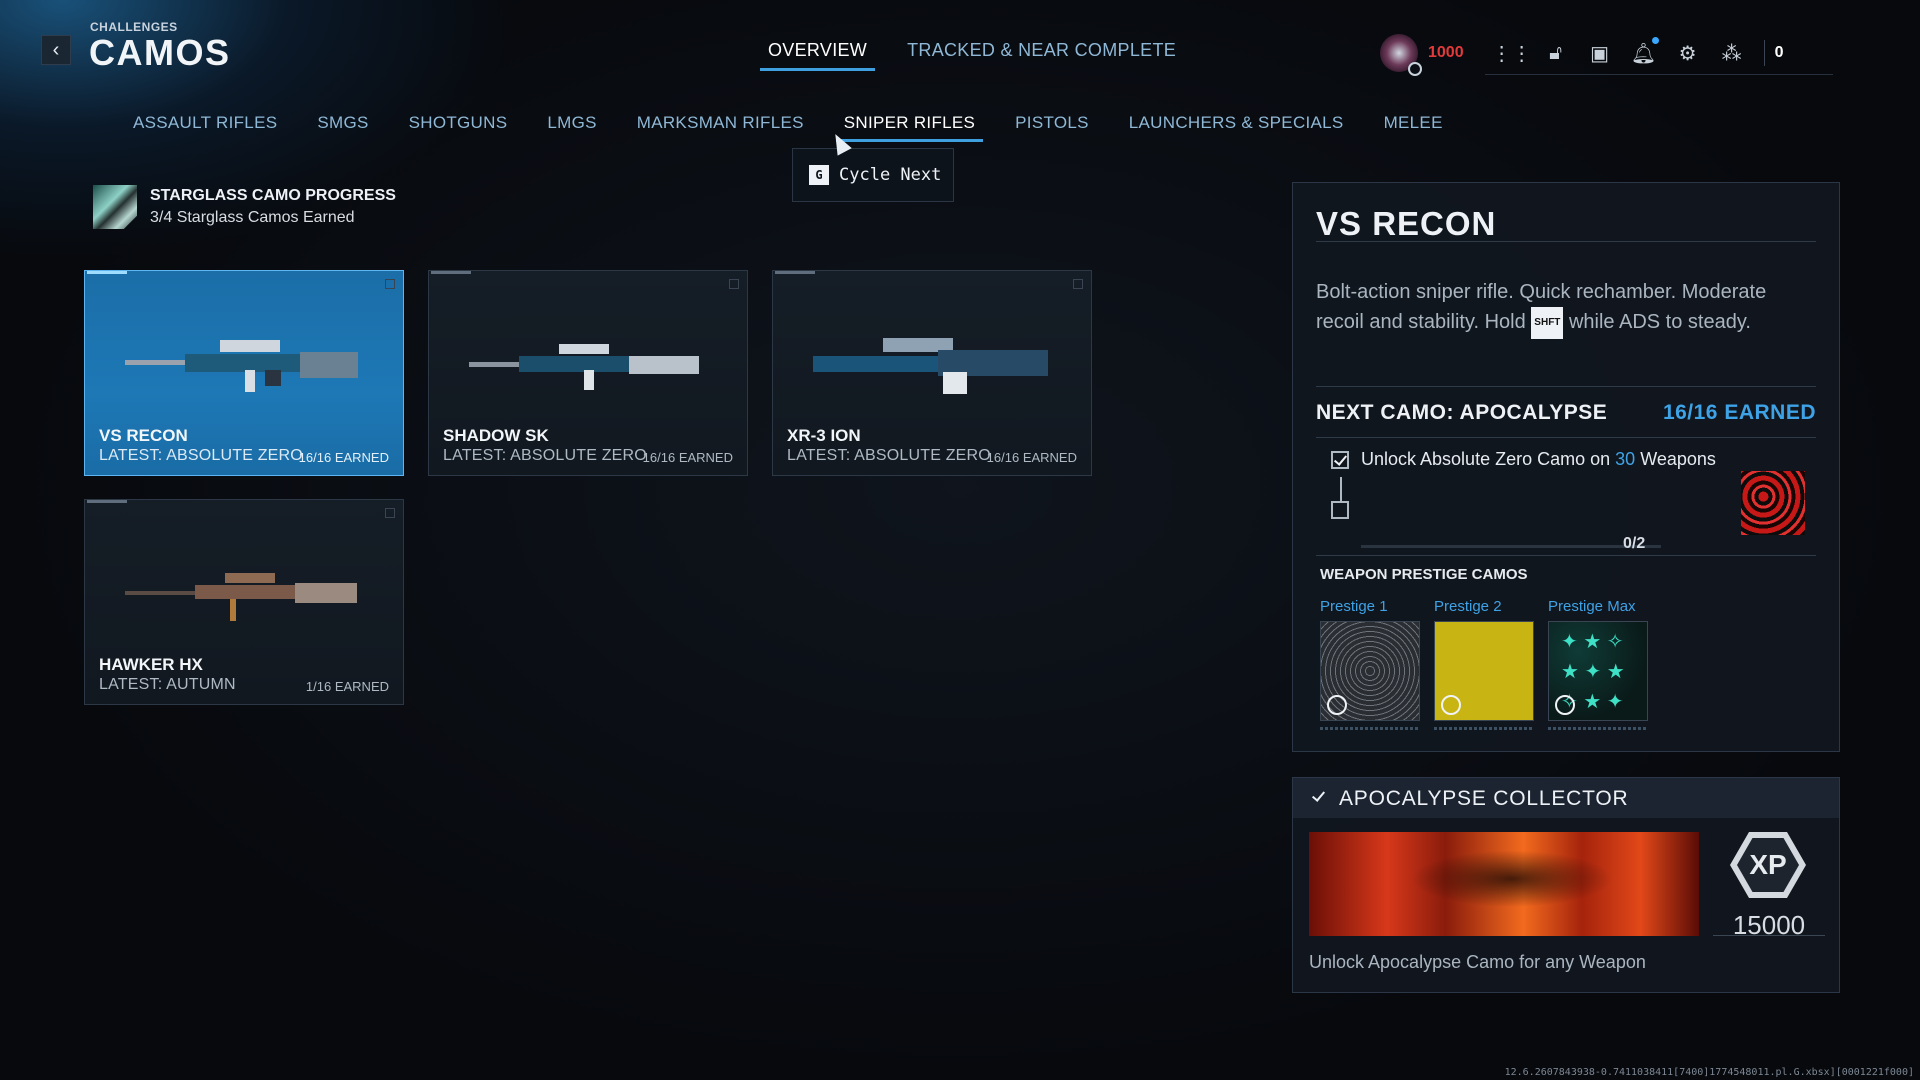 The image size is (1920, 1080). What do you see at coordinates (1678, 459) in the screenshot?
I see `task-text-2: Weapons` at bounding box center [1678, 459].